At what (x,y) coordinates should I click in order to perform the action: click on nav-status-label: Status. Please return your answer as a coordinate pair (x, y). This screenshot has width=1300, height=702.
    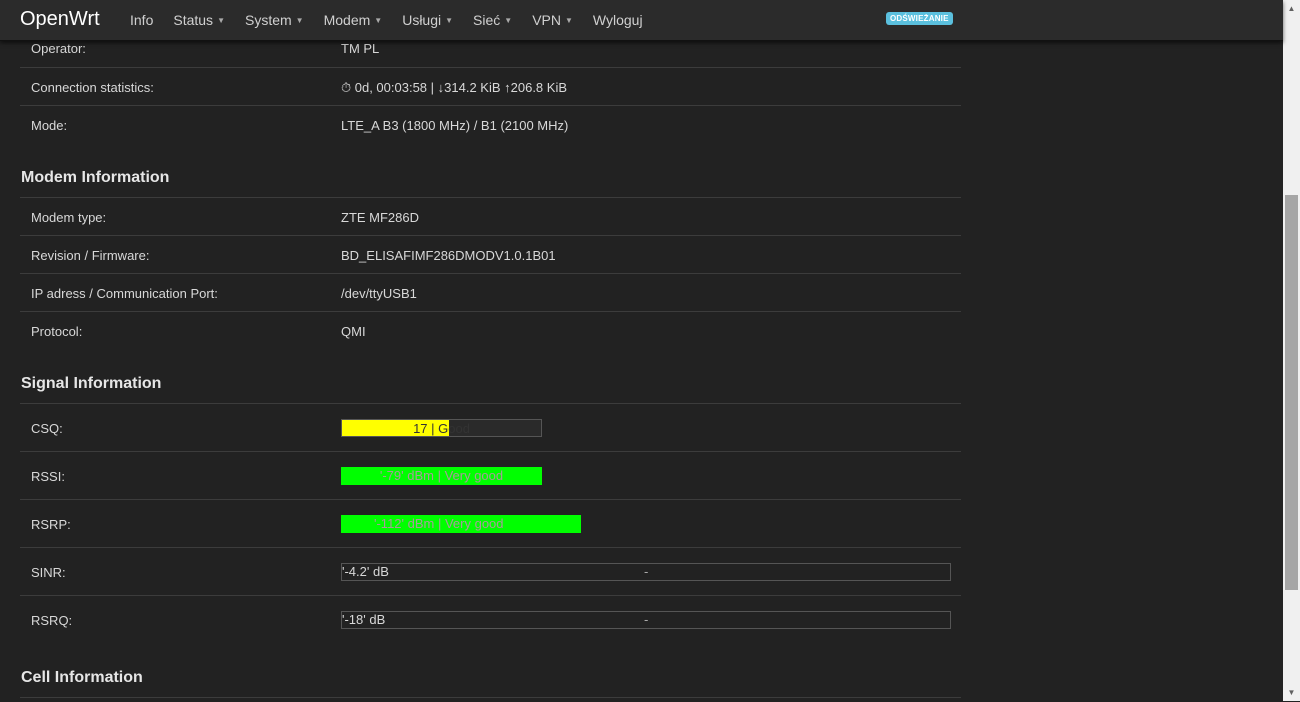
    Looking at the image, I should click on (193, 20).